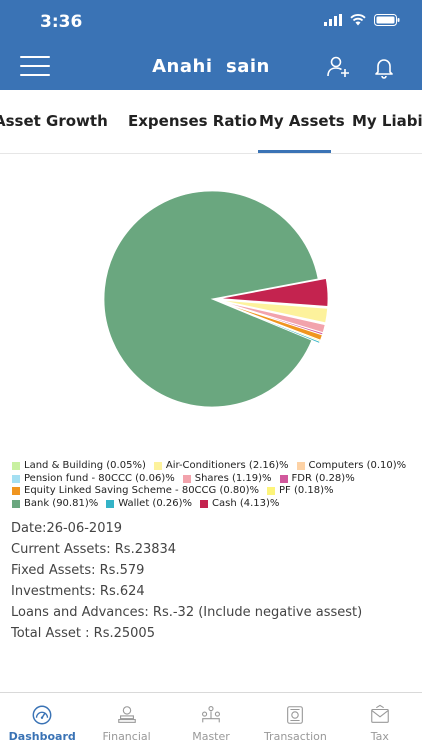  I want to click on nav-label: Financial, so click(126, 736).